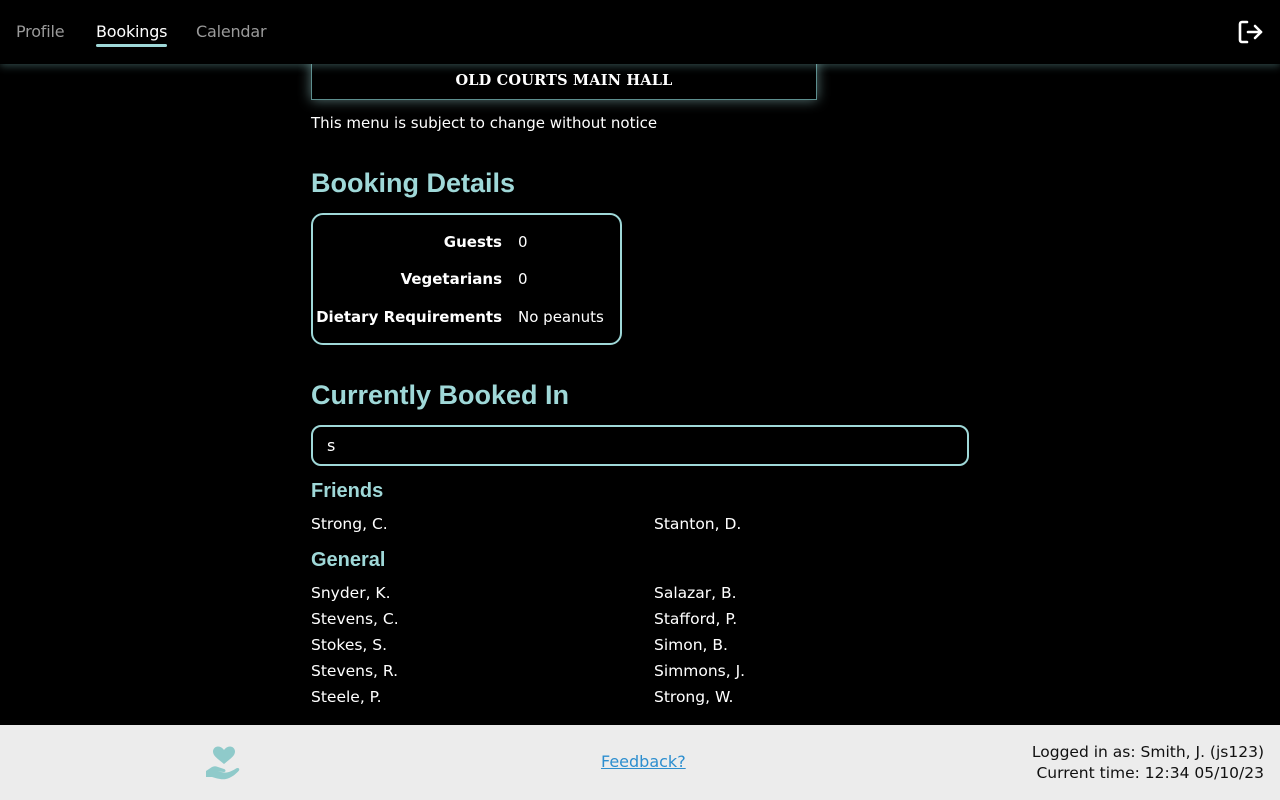  Describe the element at coordinates (355, 619) in the screenshot. I see `general-name: Stevens, C.` at that location.